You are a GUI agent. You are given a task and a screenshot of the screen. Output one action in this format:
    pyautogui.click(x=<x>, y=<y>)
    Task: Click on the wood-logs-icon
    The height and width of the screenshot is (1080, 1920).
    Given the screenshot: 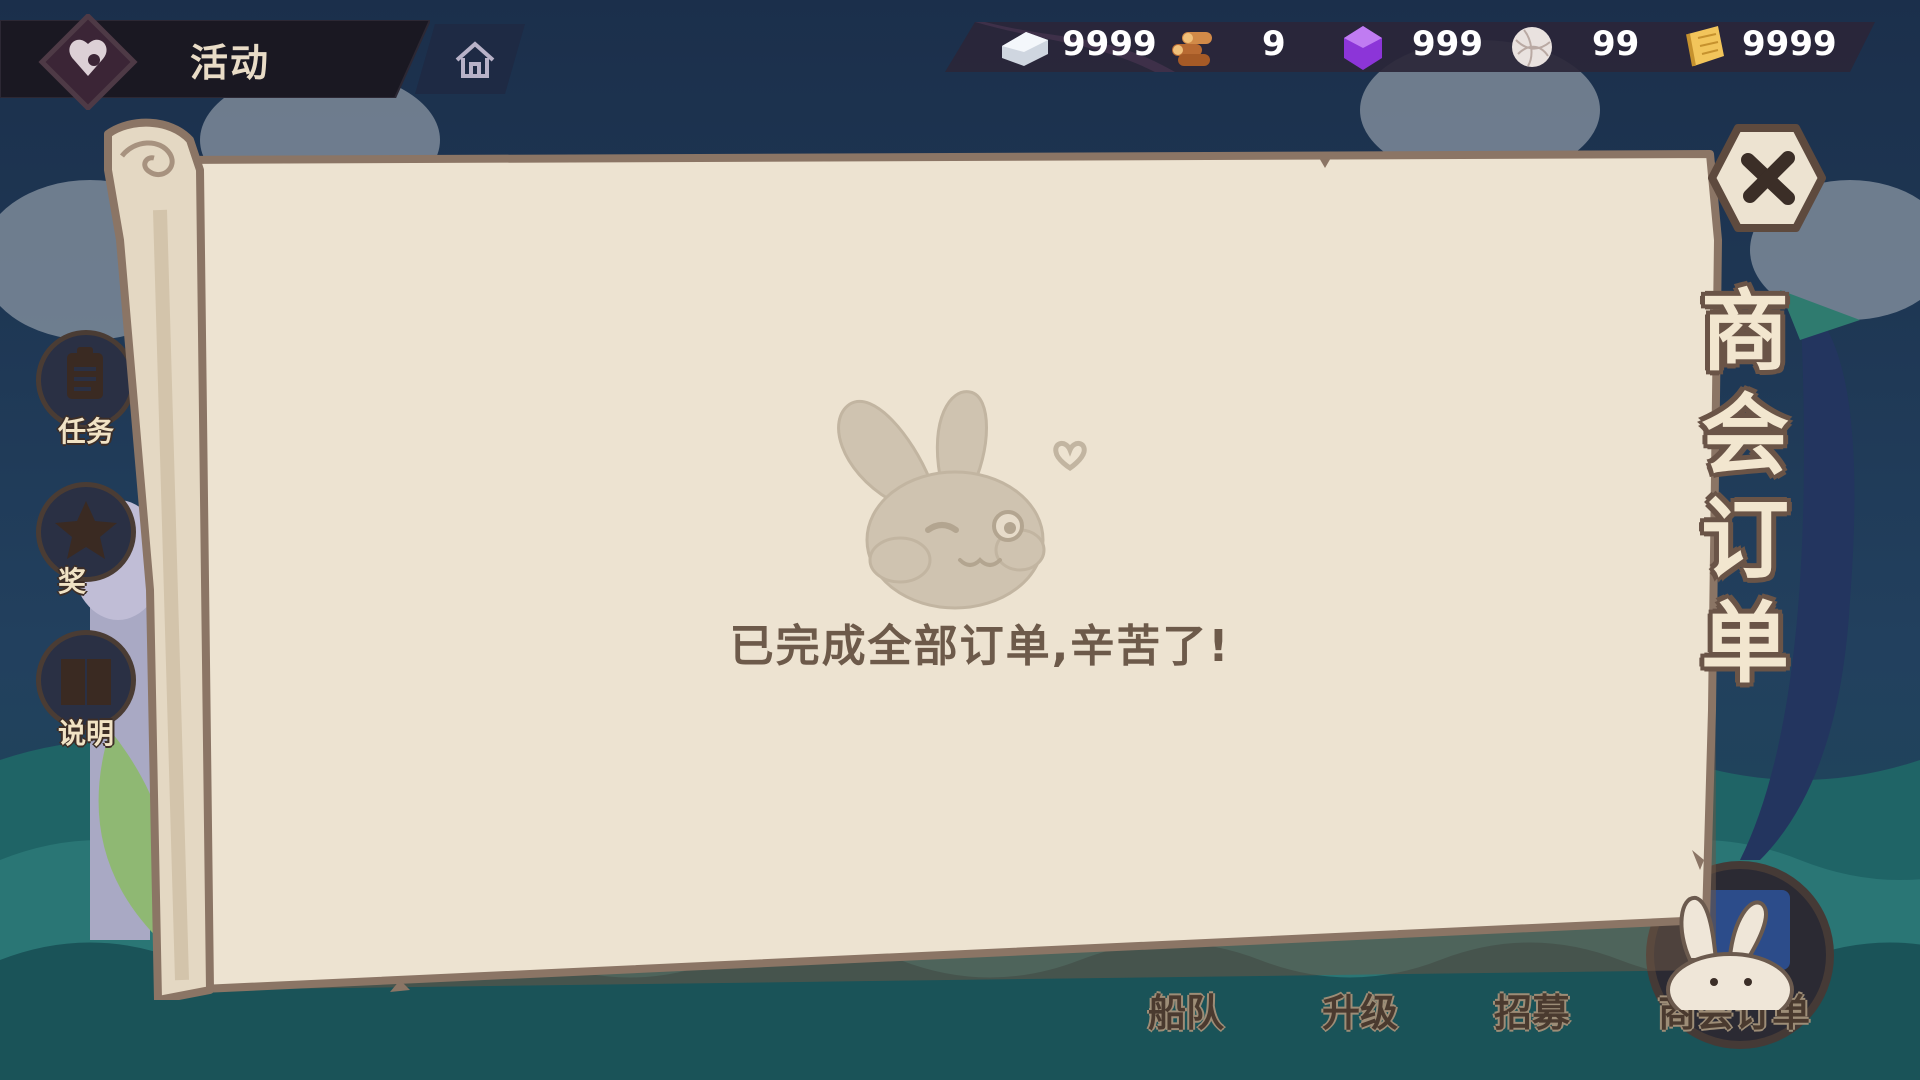 What is the action you would take?
    pyautogui.click(x=1192, y=49)
    